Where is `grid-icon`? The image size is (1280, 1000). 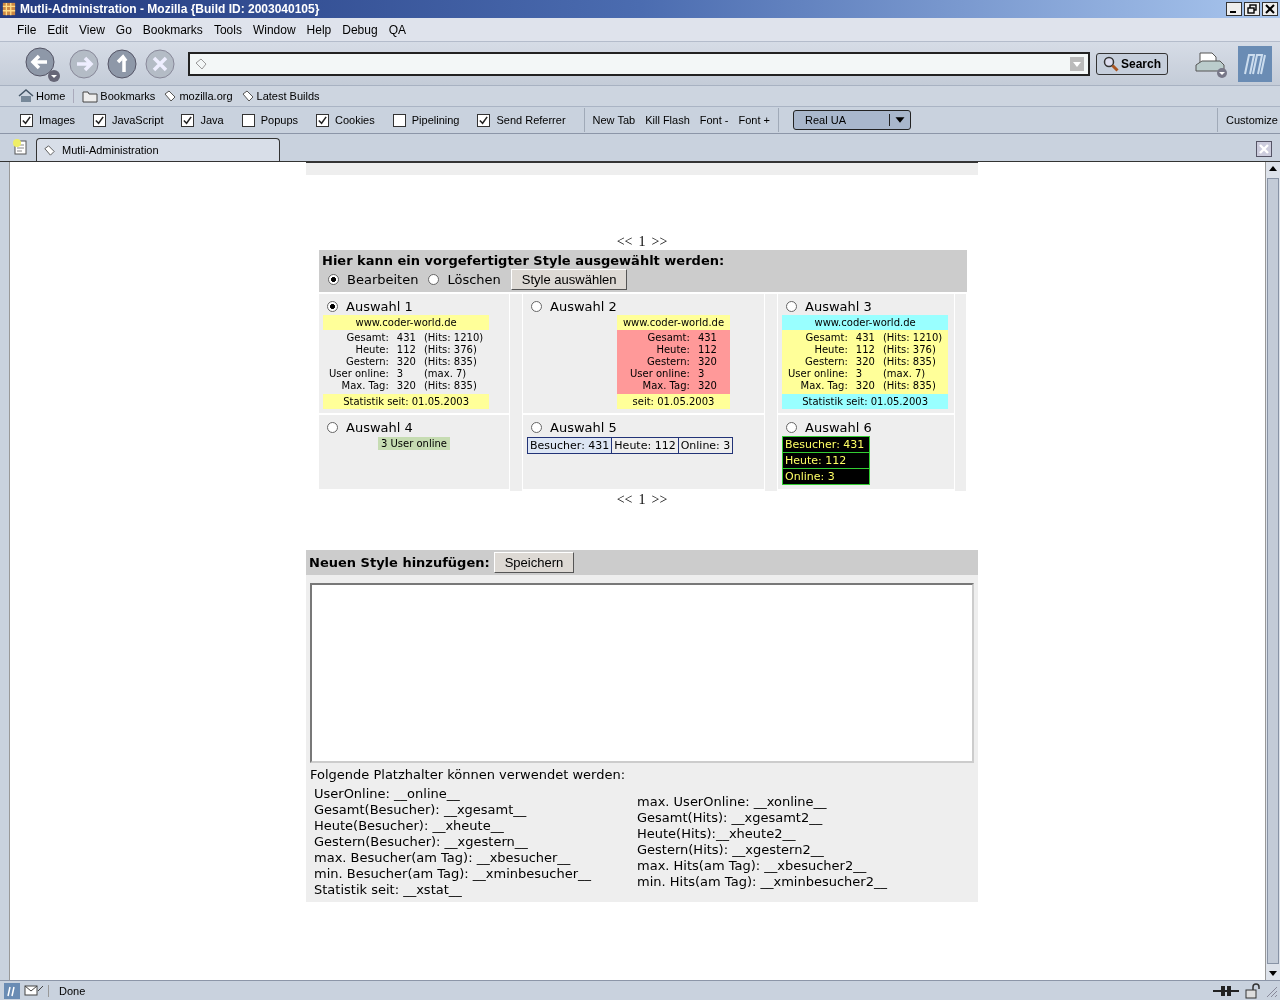
grid-icon is located at coordinates (9, 9).